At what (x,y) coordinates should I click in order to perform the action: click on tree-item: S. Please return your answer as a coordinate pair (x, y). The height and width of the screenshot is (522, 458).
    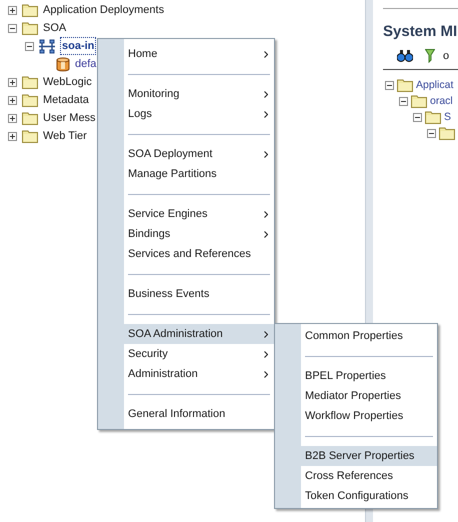
    Looking at the image, I should click on (448, 118).